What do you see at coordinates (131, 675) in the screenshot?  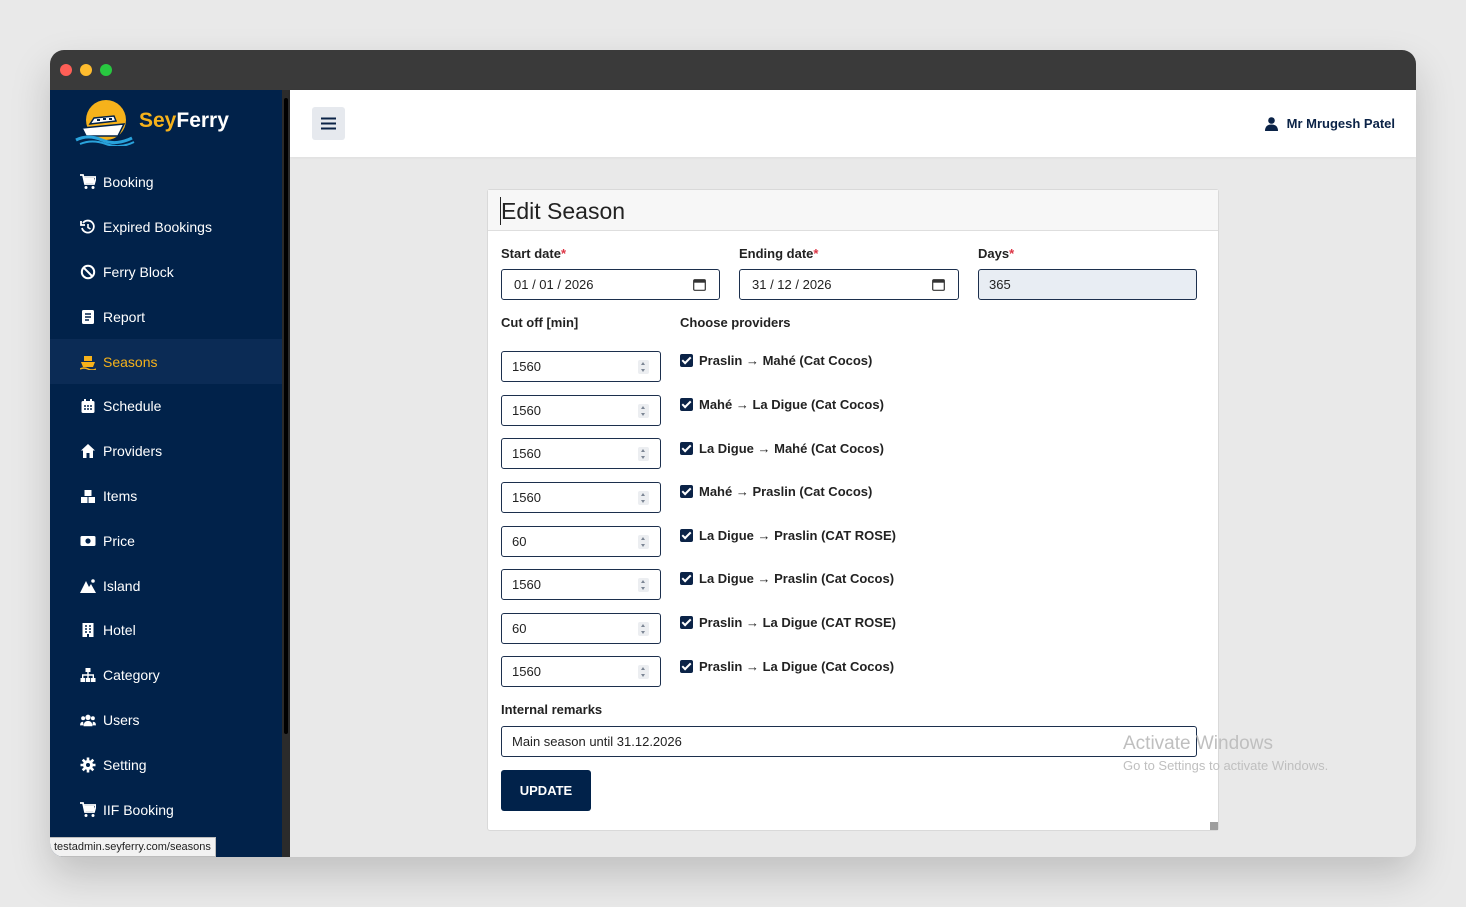 I see `sidebar-item-label: Category` at bounding box center [131, 675].